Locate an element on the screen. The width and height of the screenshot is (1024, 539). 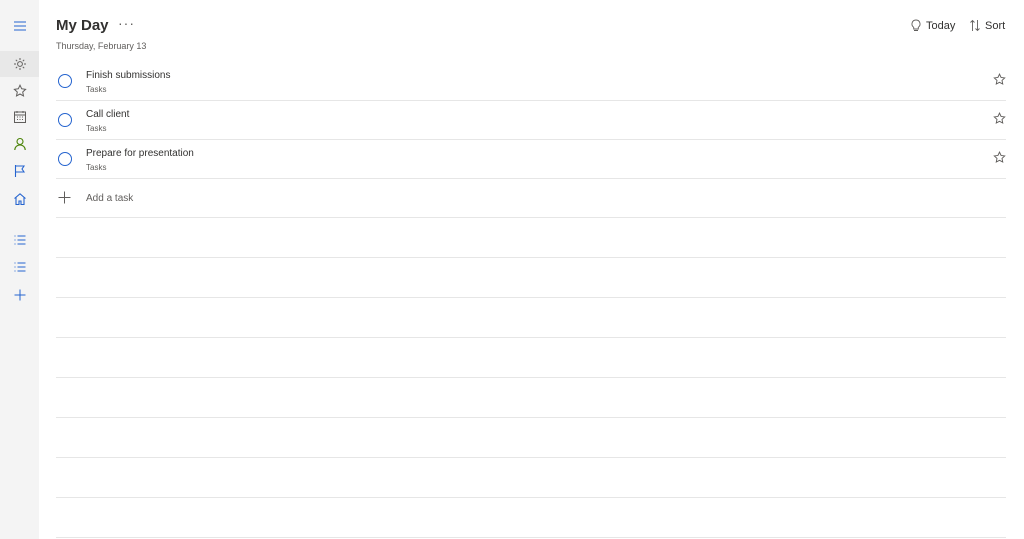
add-task-placeholder: Add a task is located at coordinates (110, 198).